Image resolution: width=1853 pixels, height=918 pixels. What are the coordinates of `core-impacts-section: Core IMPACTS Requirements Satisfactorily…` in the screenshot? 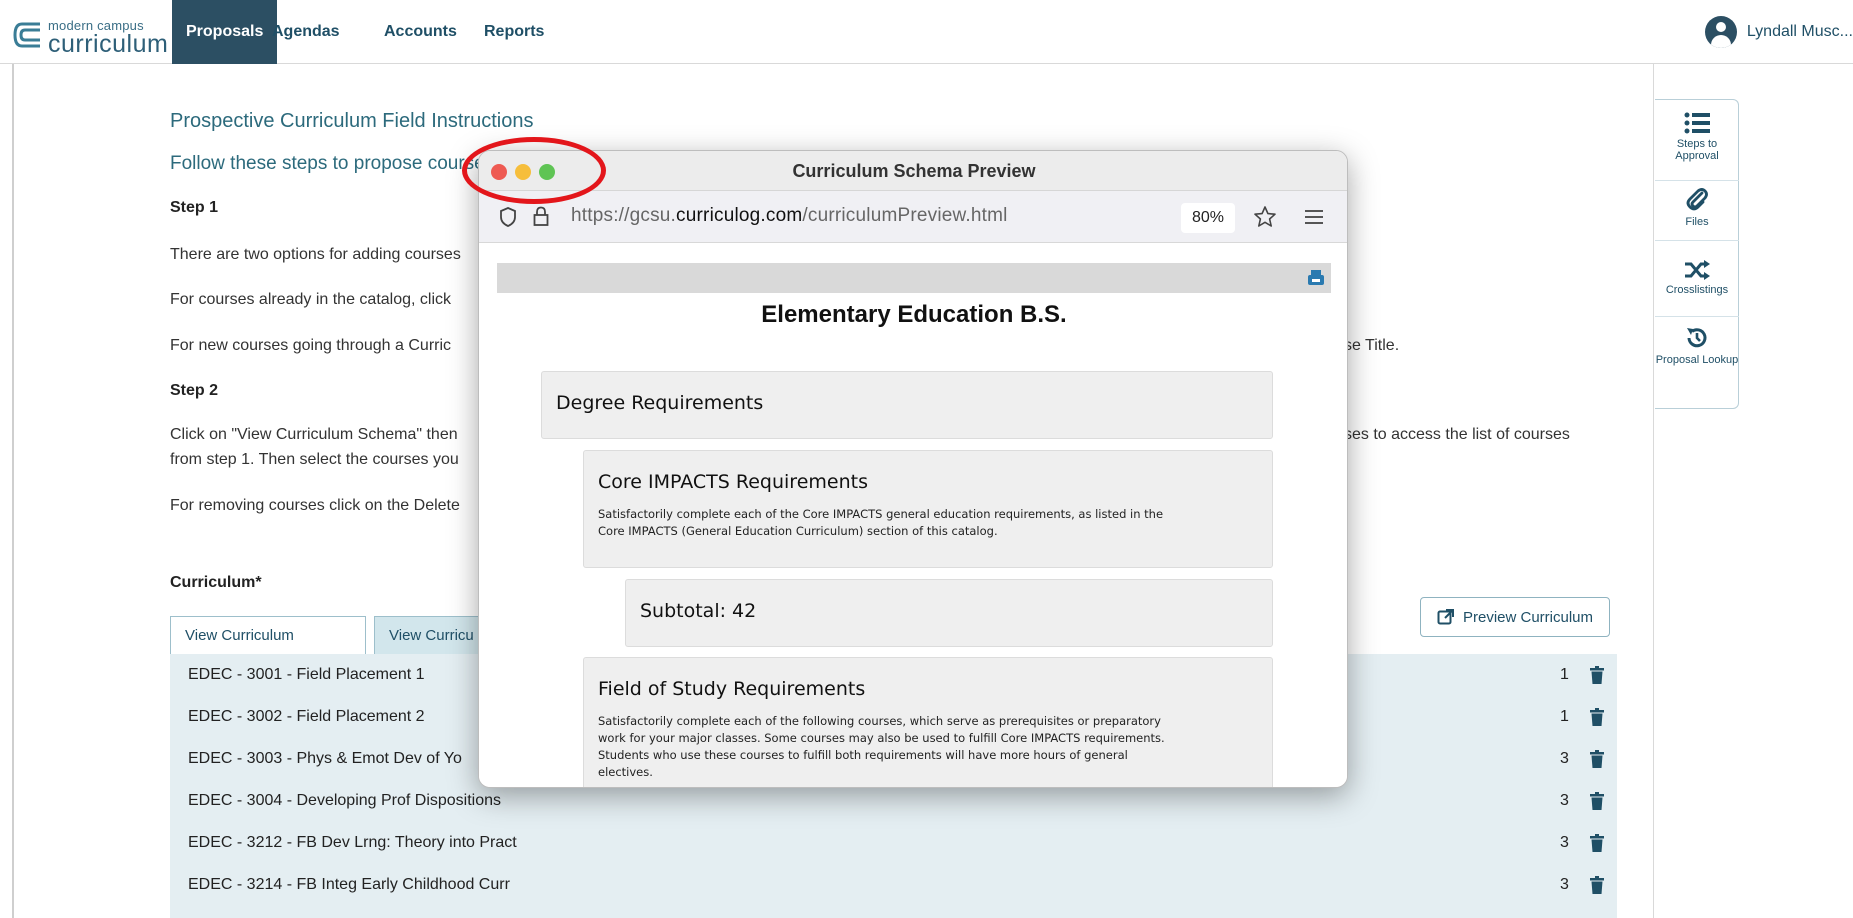 It's located at (928, 509).